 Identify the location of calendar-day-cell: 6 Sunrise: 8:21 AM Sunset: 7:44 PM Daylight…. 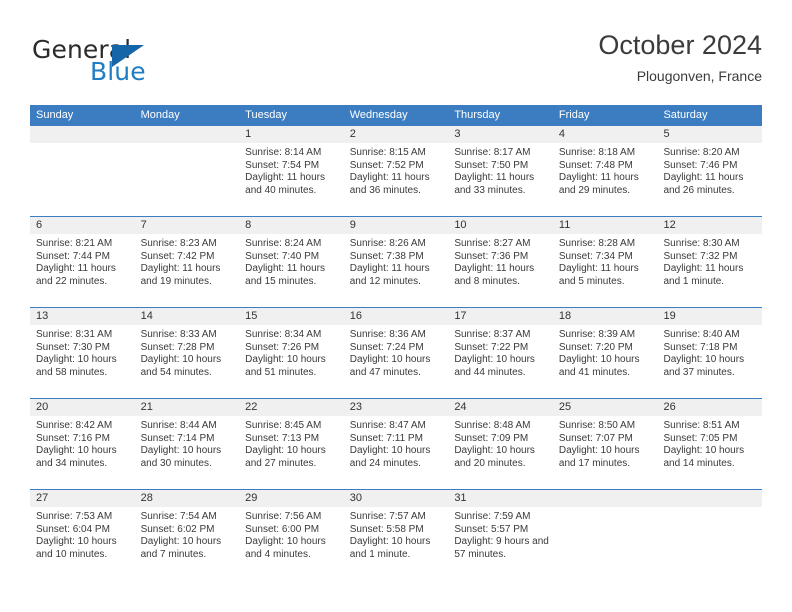
(82, 262).